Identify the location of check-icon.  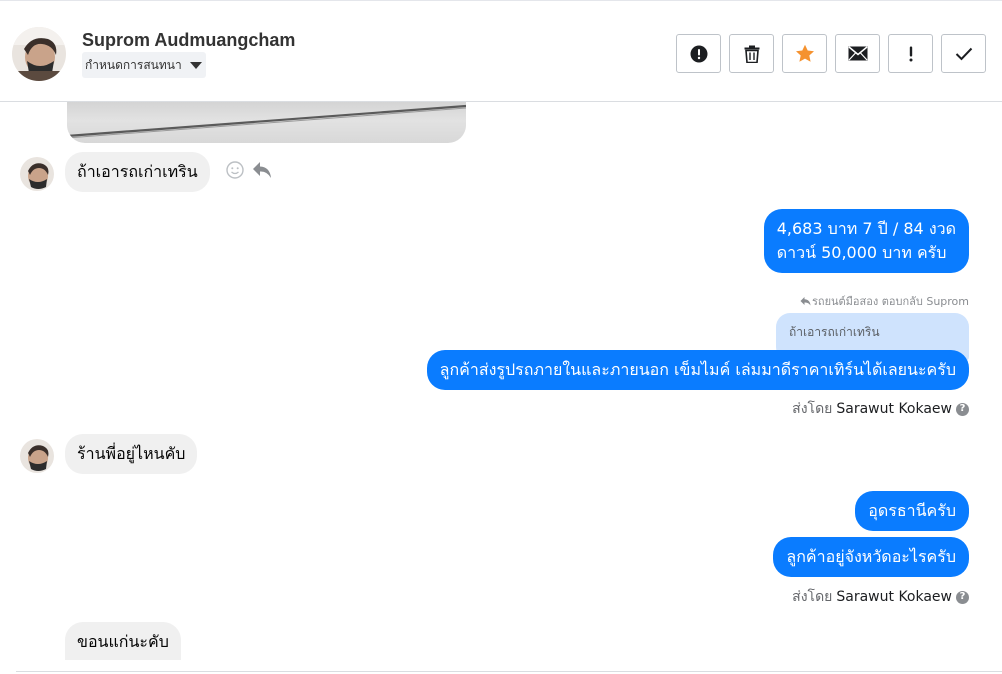
(963, 53).